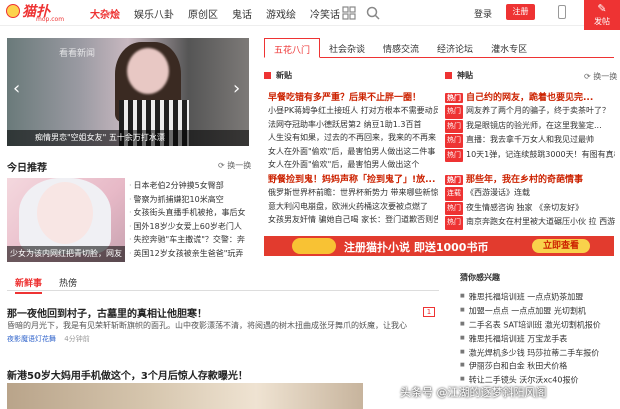  I want to click on tab-wuhuabamen: 五花八门, so click(292, 48).